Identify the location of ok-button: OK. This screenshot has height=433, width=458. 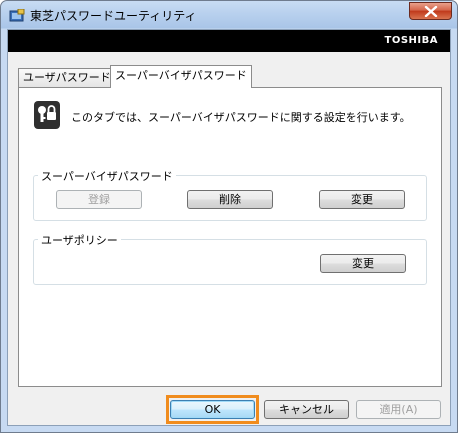
(212, 409).